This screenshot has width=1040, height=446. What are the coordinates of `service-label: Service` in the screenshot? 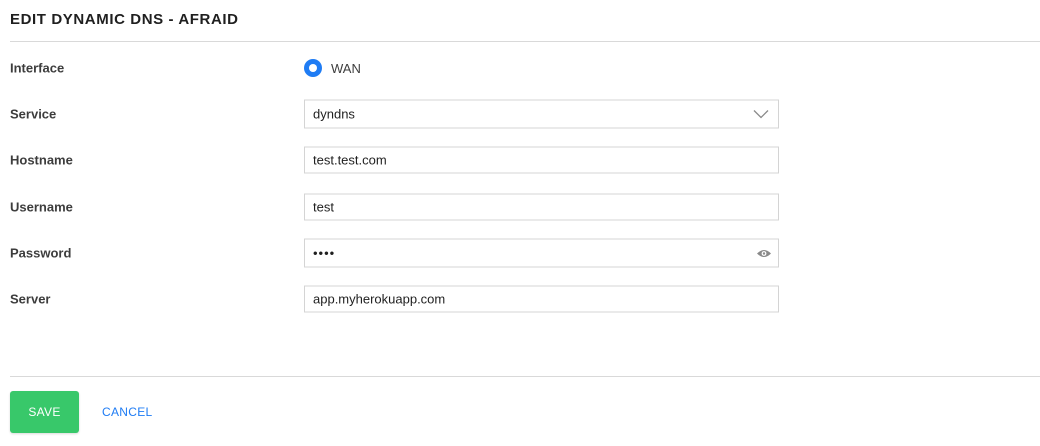 It's located at (33, 114).